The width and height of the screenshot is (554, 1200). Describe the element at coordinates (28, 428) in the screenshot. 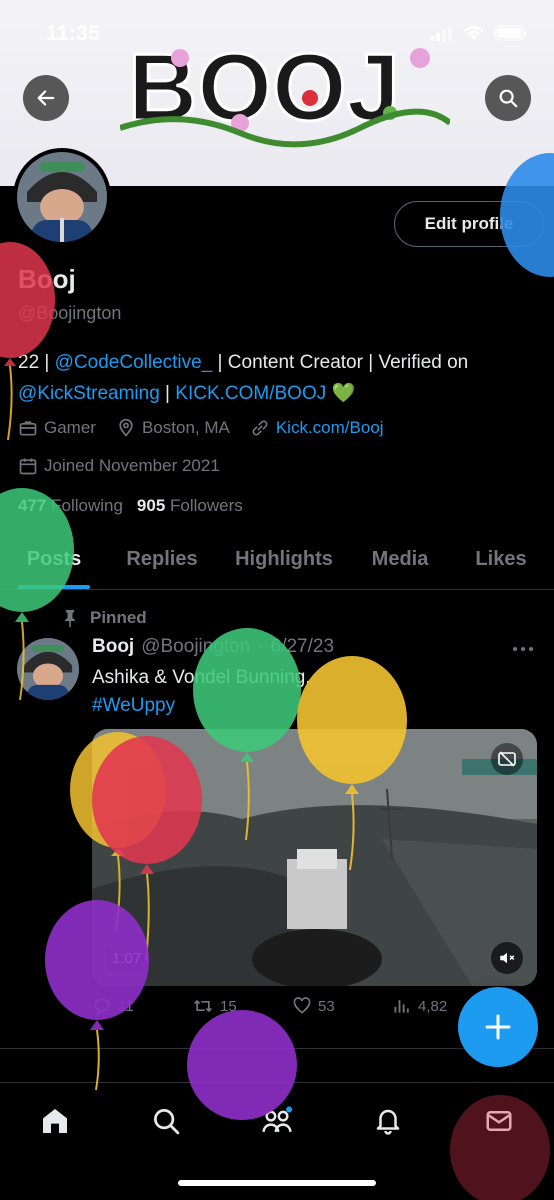

I see `briefcase-icon` at that location.